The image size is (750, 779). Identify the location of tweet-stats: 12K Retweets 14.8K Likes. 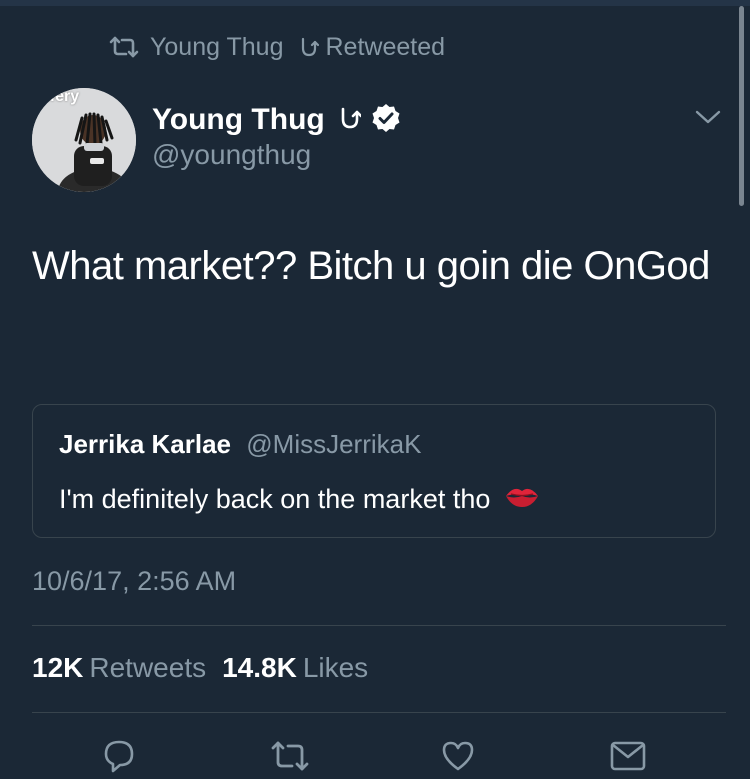
(208, 668).